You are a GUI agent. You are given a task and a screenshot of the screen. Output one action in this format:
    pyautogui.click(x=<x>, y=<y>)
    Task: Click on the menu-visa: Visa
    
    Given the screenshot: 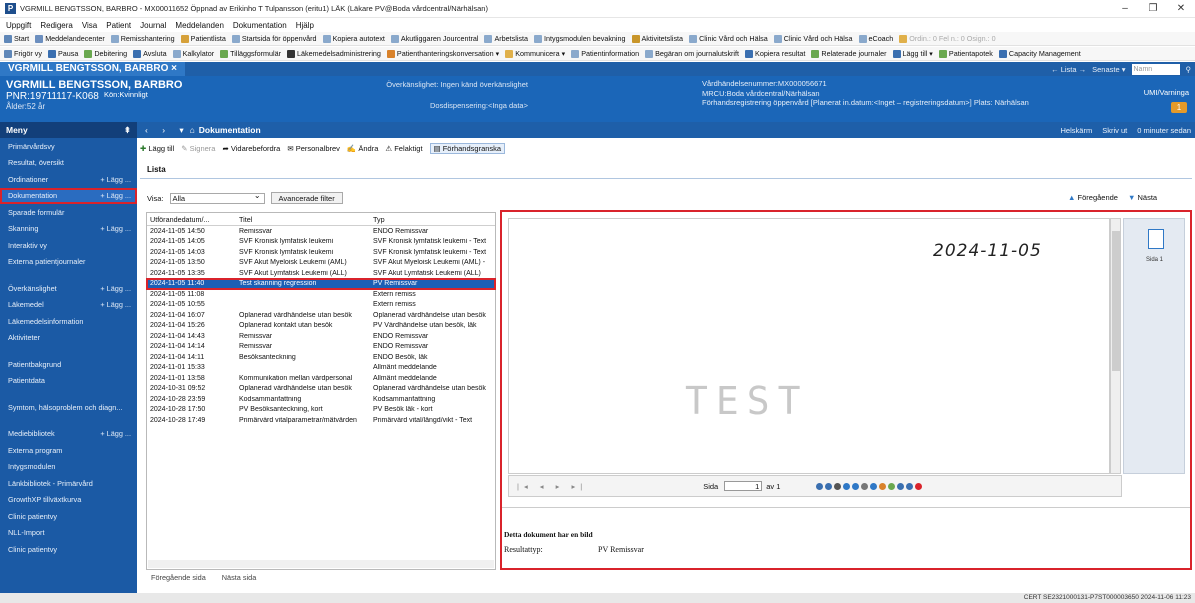 What is the action you would take?
    pyautogui.click(x=89, y=25)
    